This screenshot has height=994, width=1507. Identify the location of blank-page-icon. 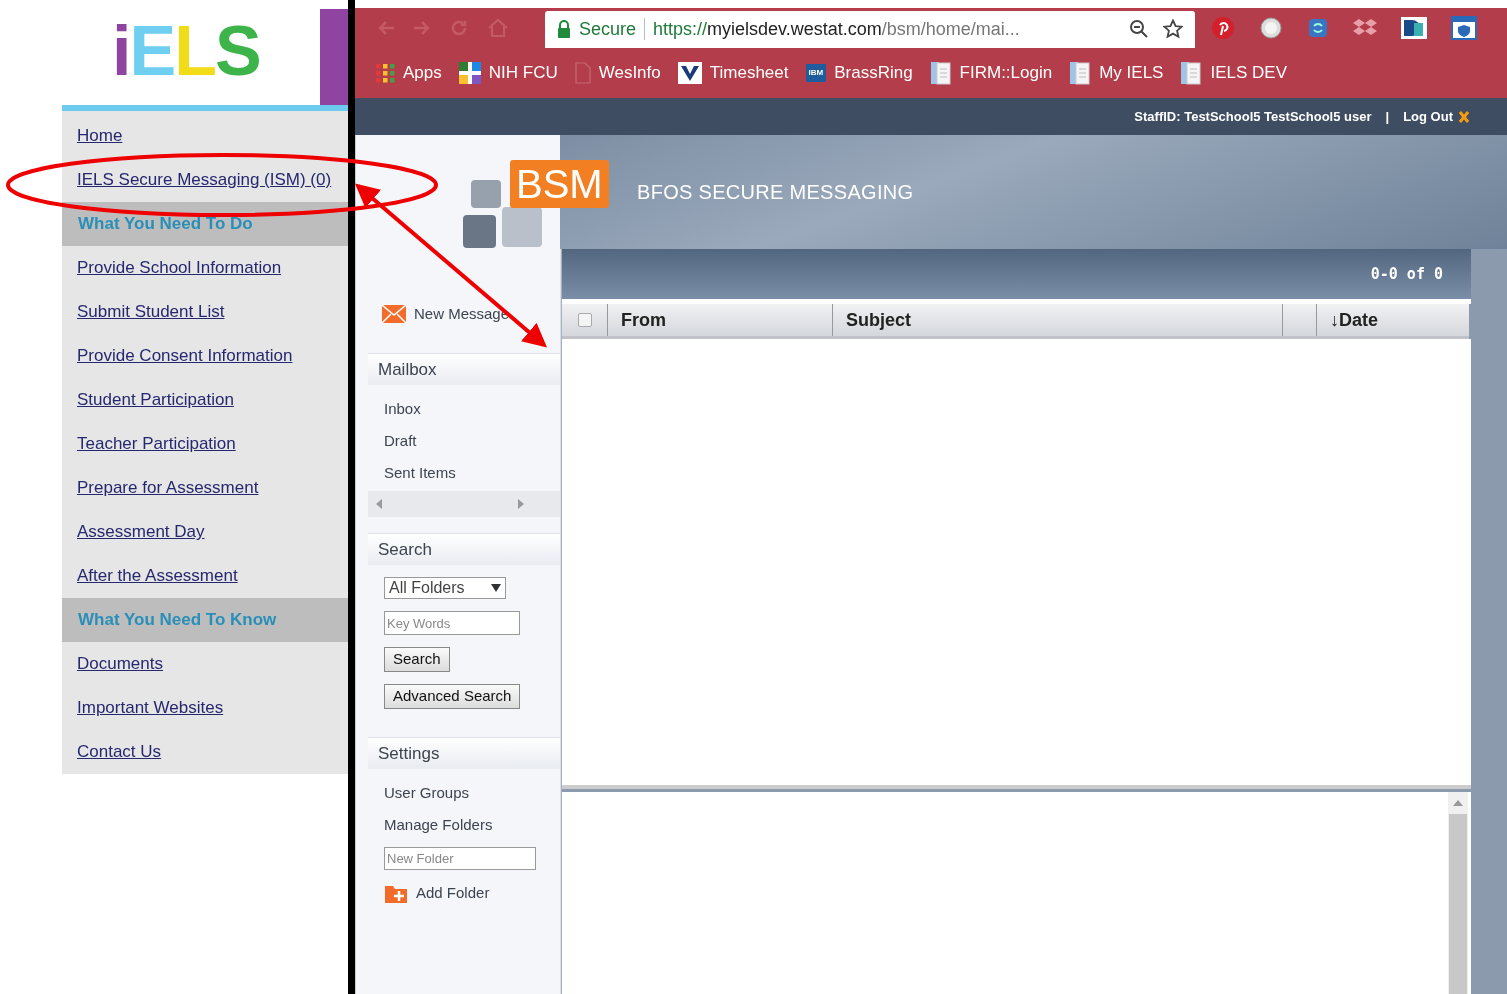
(582, 73).